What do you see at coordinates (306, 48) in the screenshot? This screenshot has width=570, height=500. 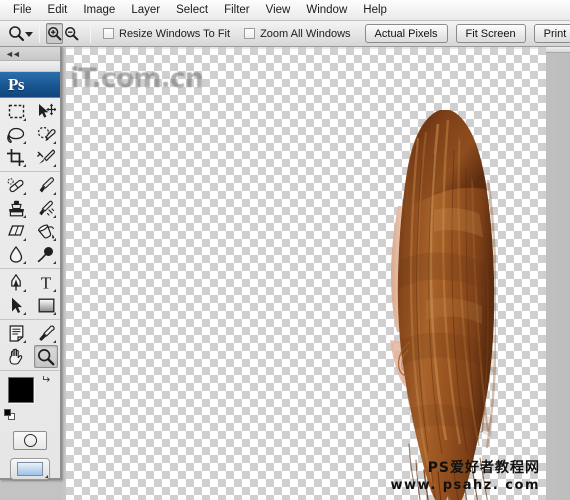 I see `canvas-top-edge` at bounding box center [306, 48].